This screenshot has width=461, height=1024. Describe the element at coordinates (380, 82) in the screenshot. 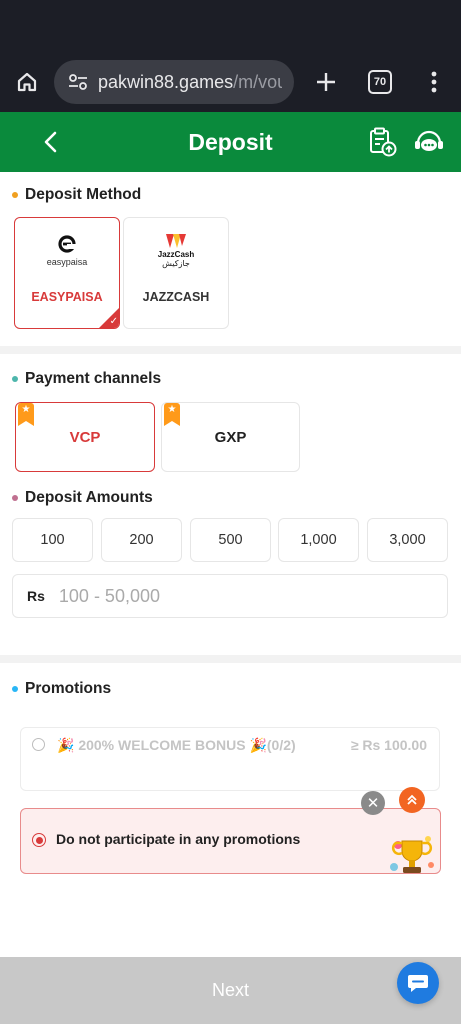

I see `tab-switcher-button: 70` at that location.